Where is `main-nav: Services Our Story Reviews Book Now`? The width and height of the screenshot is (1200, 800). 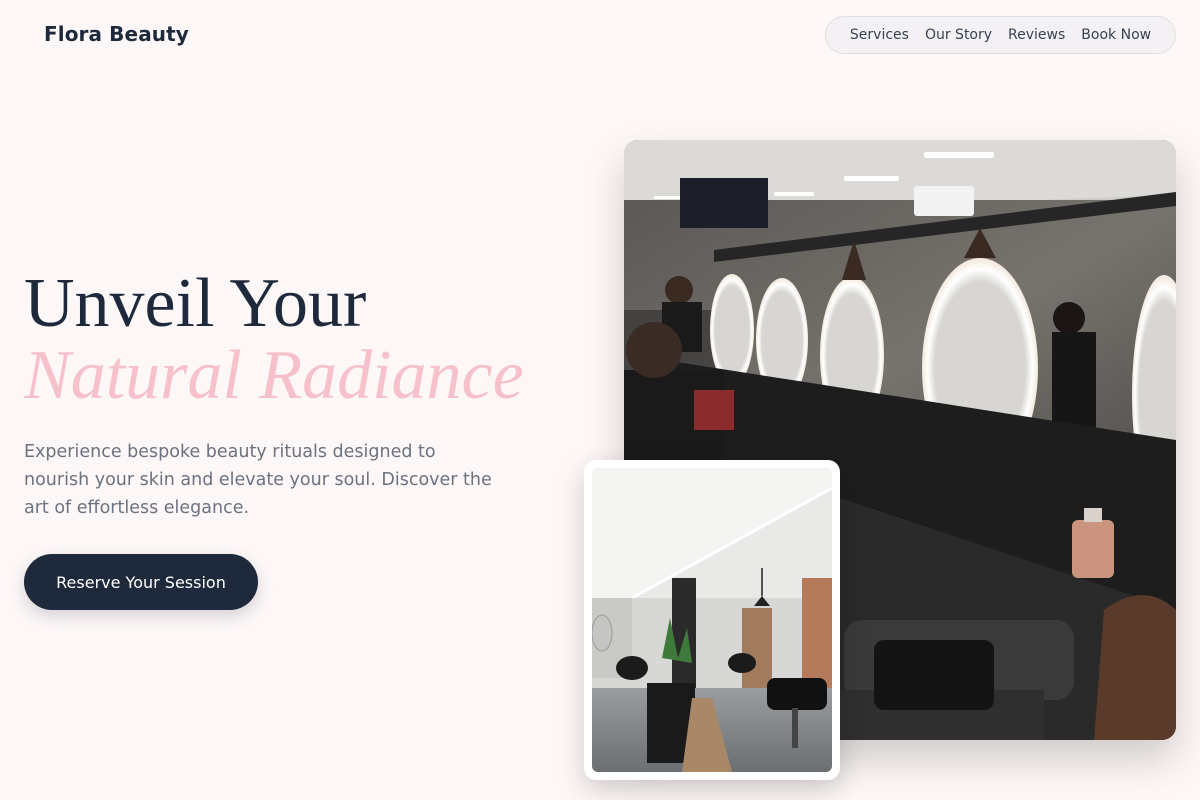 main-nav: Services Our Story Reviews Book Now is located at coordinates (1000, 35).